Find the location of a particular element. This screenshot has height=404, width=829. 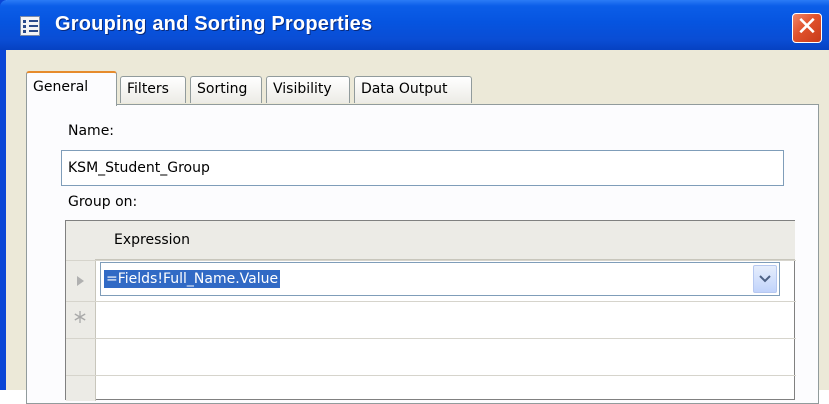

window-title: Grouping and Sorting Properties is located at coordinates (214, 24).